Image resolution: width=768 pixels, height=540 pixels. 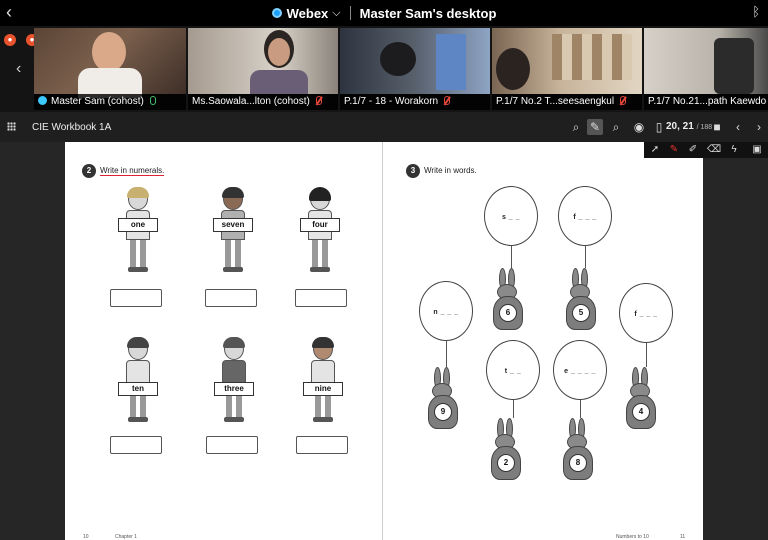 I want to click on laser-icon: ϟ, so click(x=734, y=150).